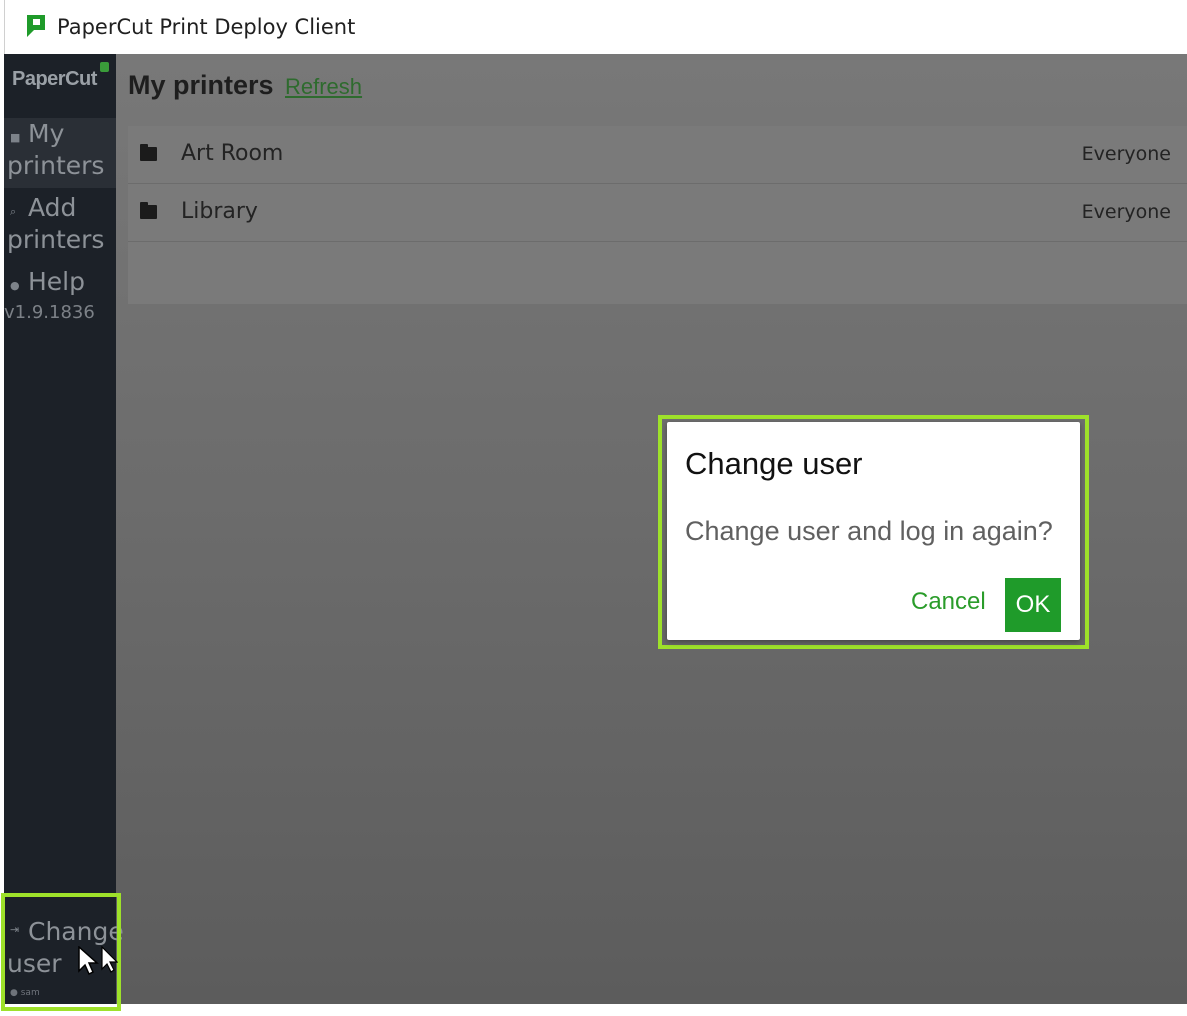  I want to click on sidebar-item-add-printers: ⌕ Add printers, so click(60, 227).